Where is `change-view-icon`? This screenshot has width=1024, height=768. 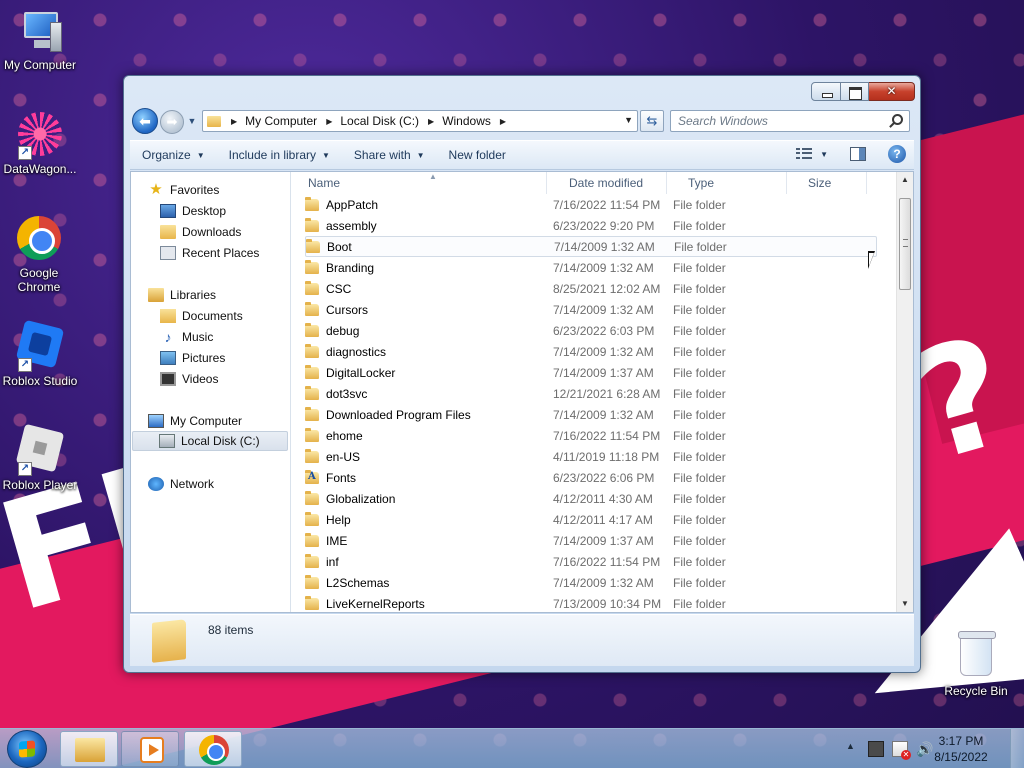 change-view-icon is located at coordinates (804, 154).